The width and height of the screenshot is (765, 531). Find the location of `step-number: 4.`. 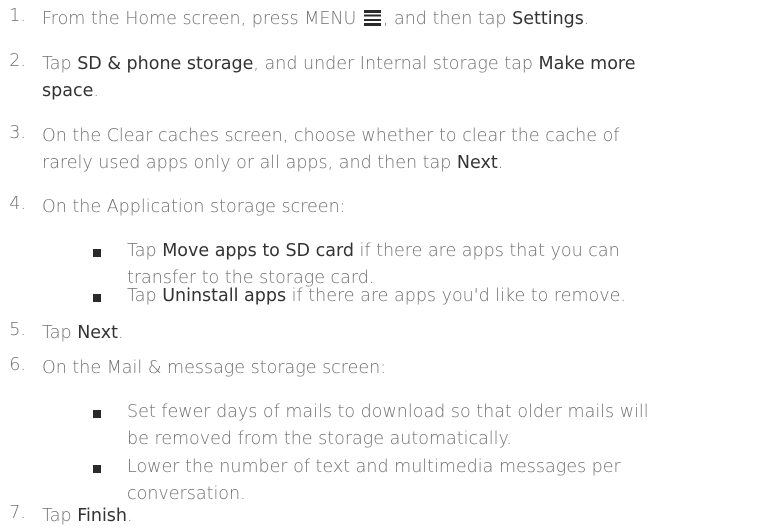

step-number: 4. is located at coordinates (17, 204).